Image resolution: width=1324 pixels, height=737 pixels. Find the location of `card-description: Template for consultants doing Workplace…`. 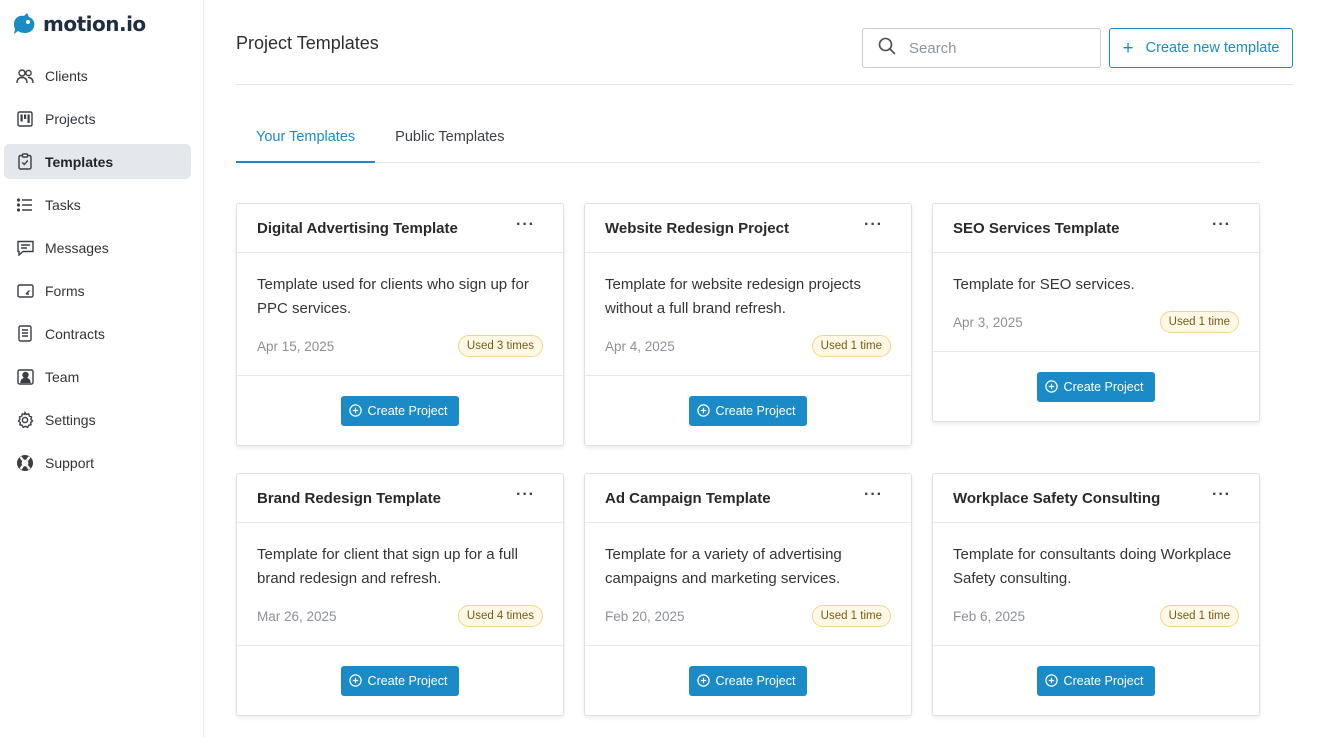

card-description: Template for consultants doing Workplace… is located at coordinates (1092, 566).